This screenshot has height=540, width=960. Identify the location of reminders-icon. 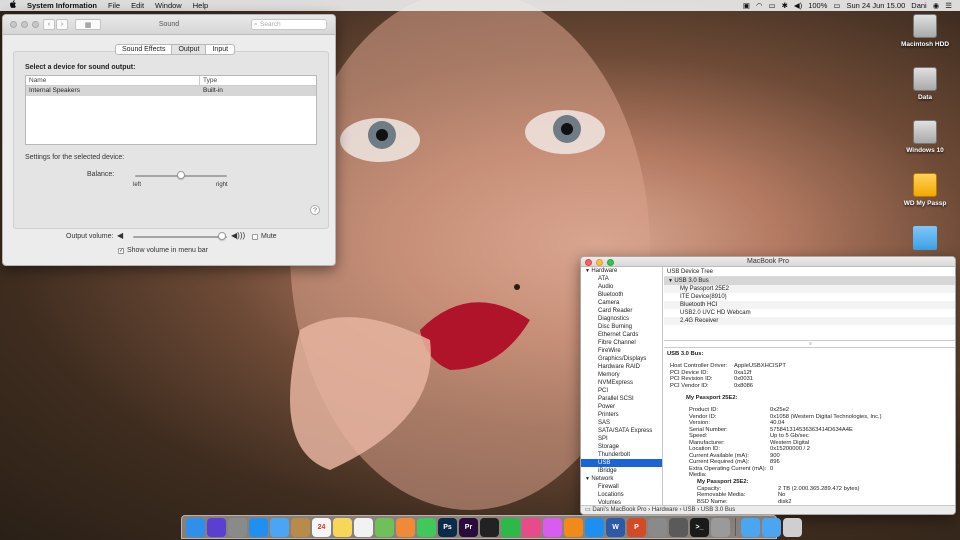
(363, 527).